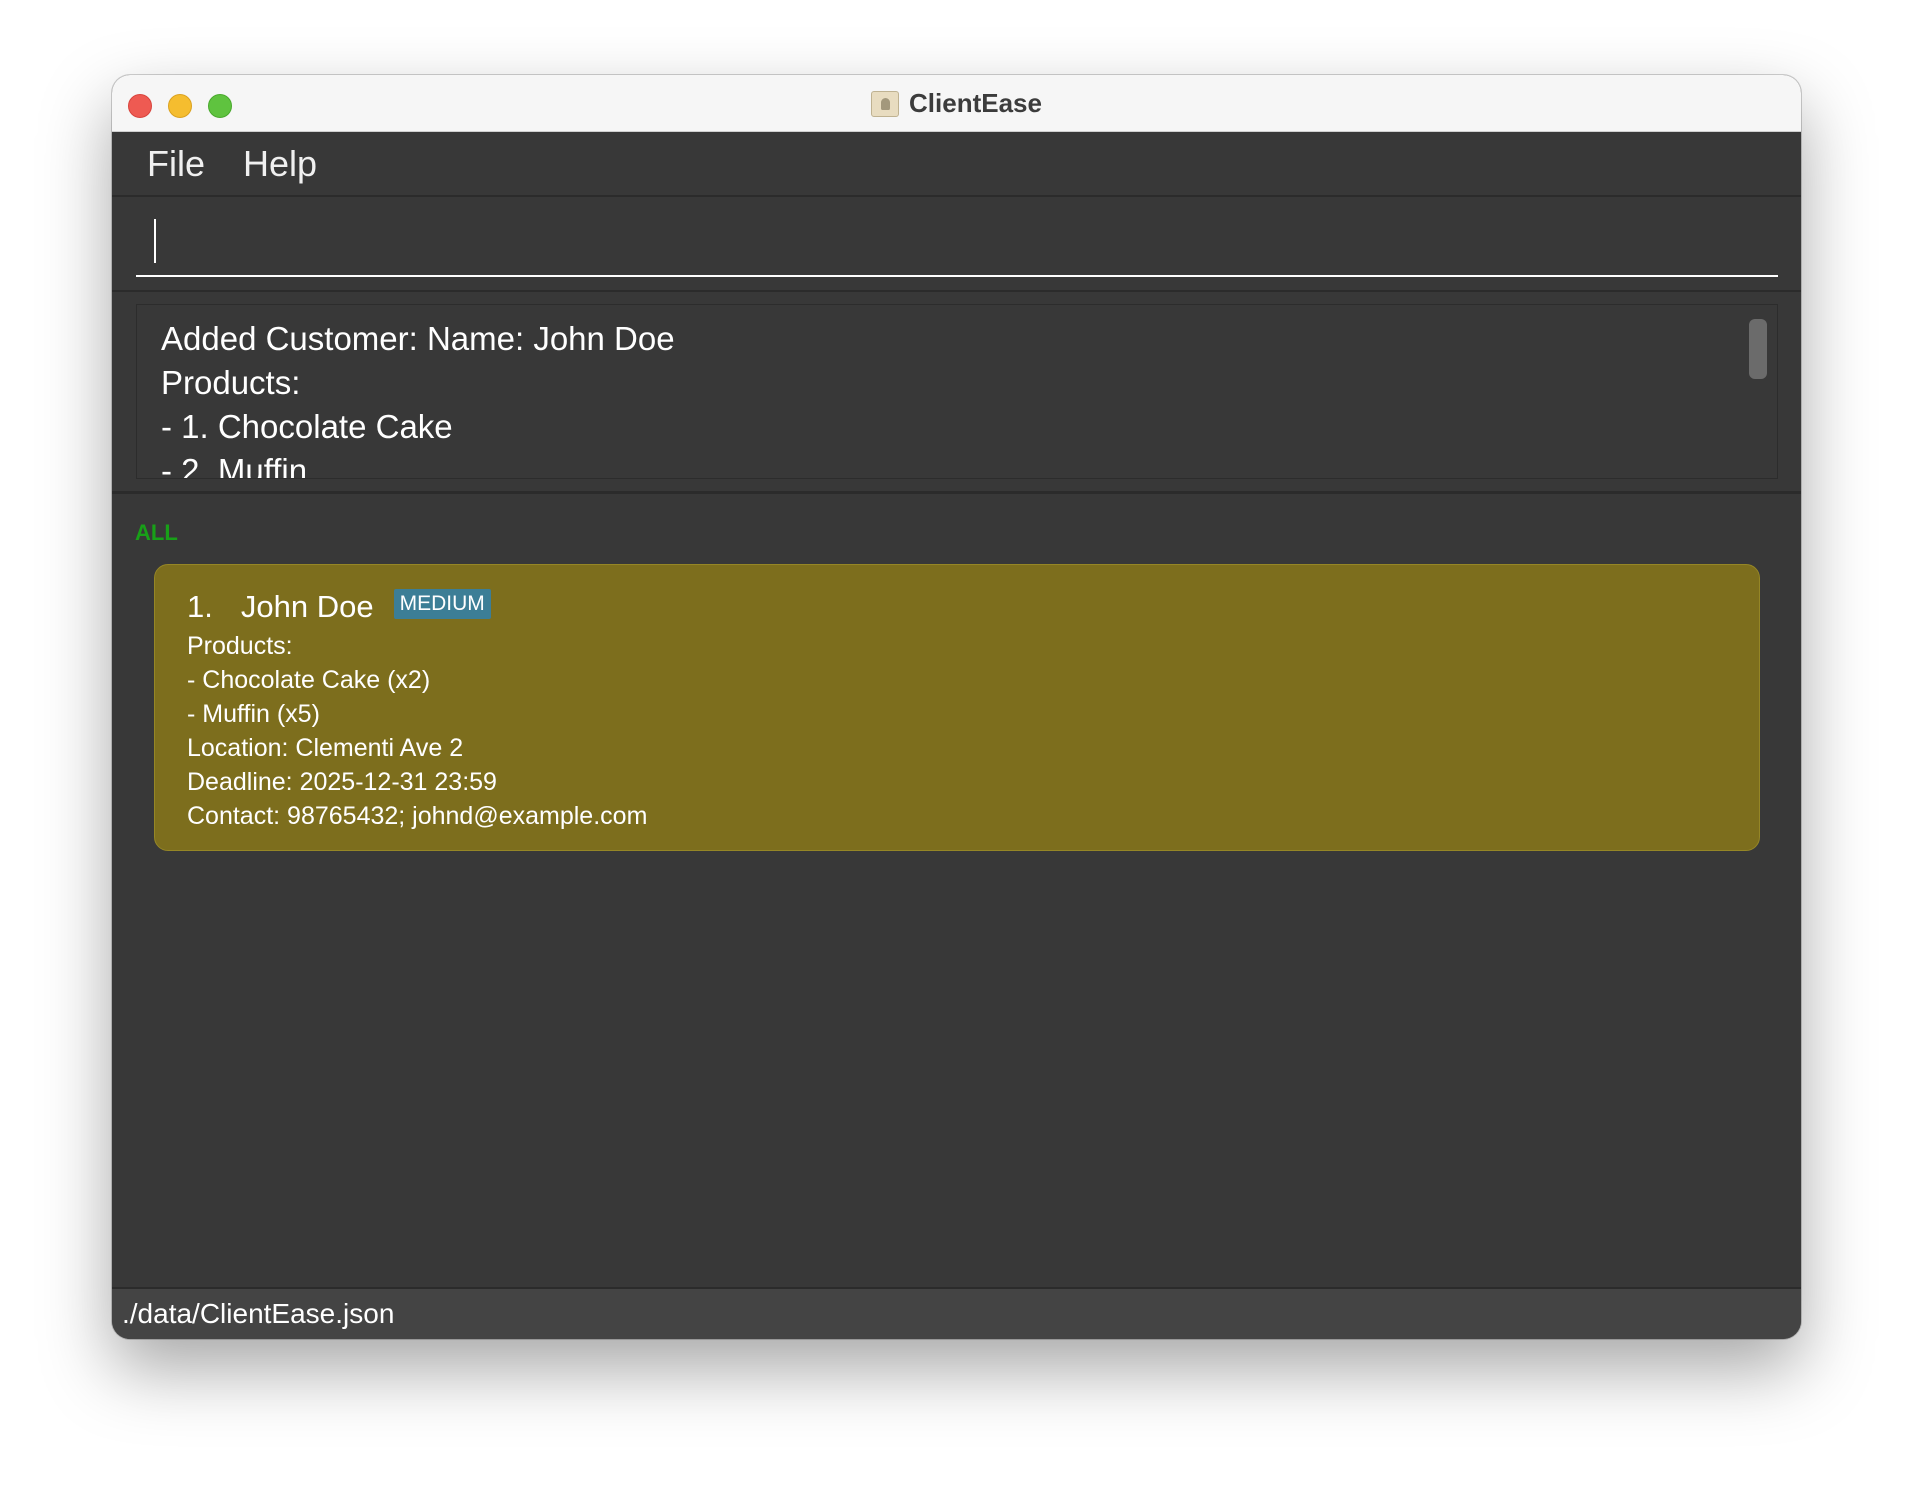 This screenshot has height=1486, width=1912. Describe the element at coordinates (973, 607) in the screenshot. I see `customer-card-header: 1. John Doe MEDIUM` at that location.